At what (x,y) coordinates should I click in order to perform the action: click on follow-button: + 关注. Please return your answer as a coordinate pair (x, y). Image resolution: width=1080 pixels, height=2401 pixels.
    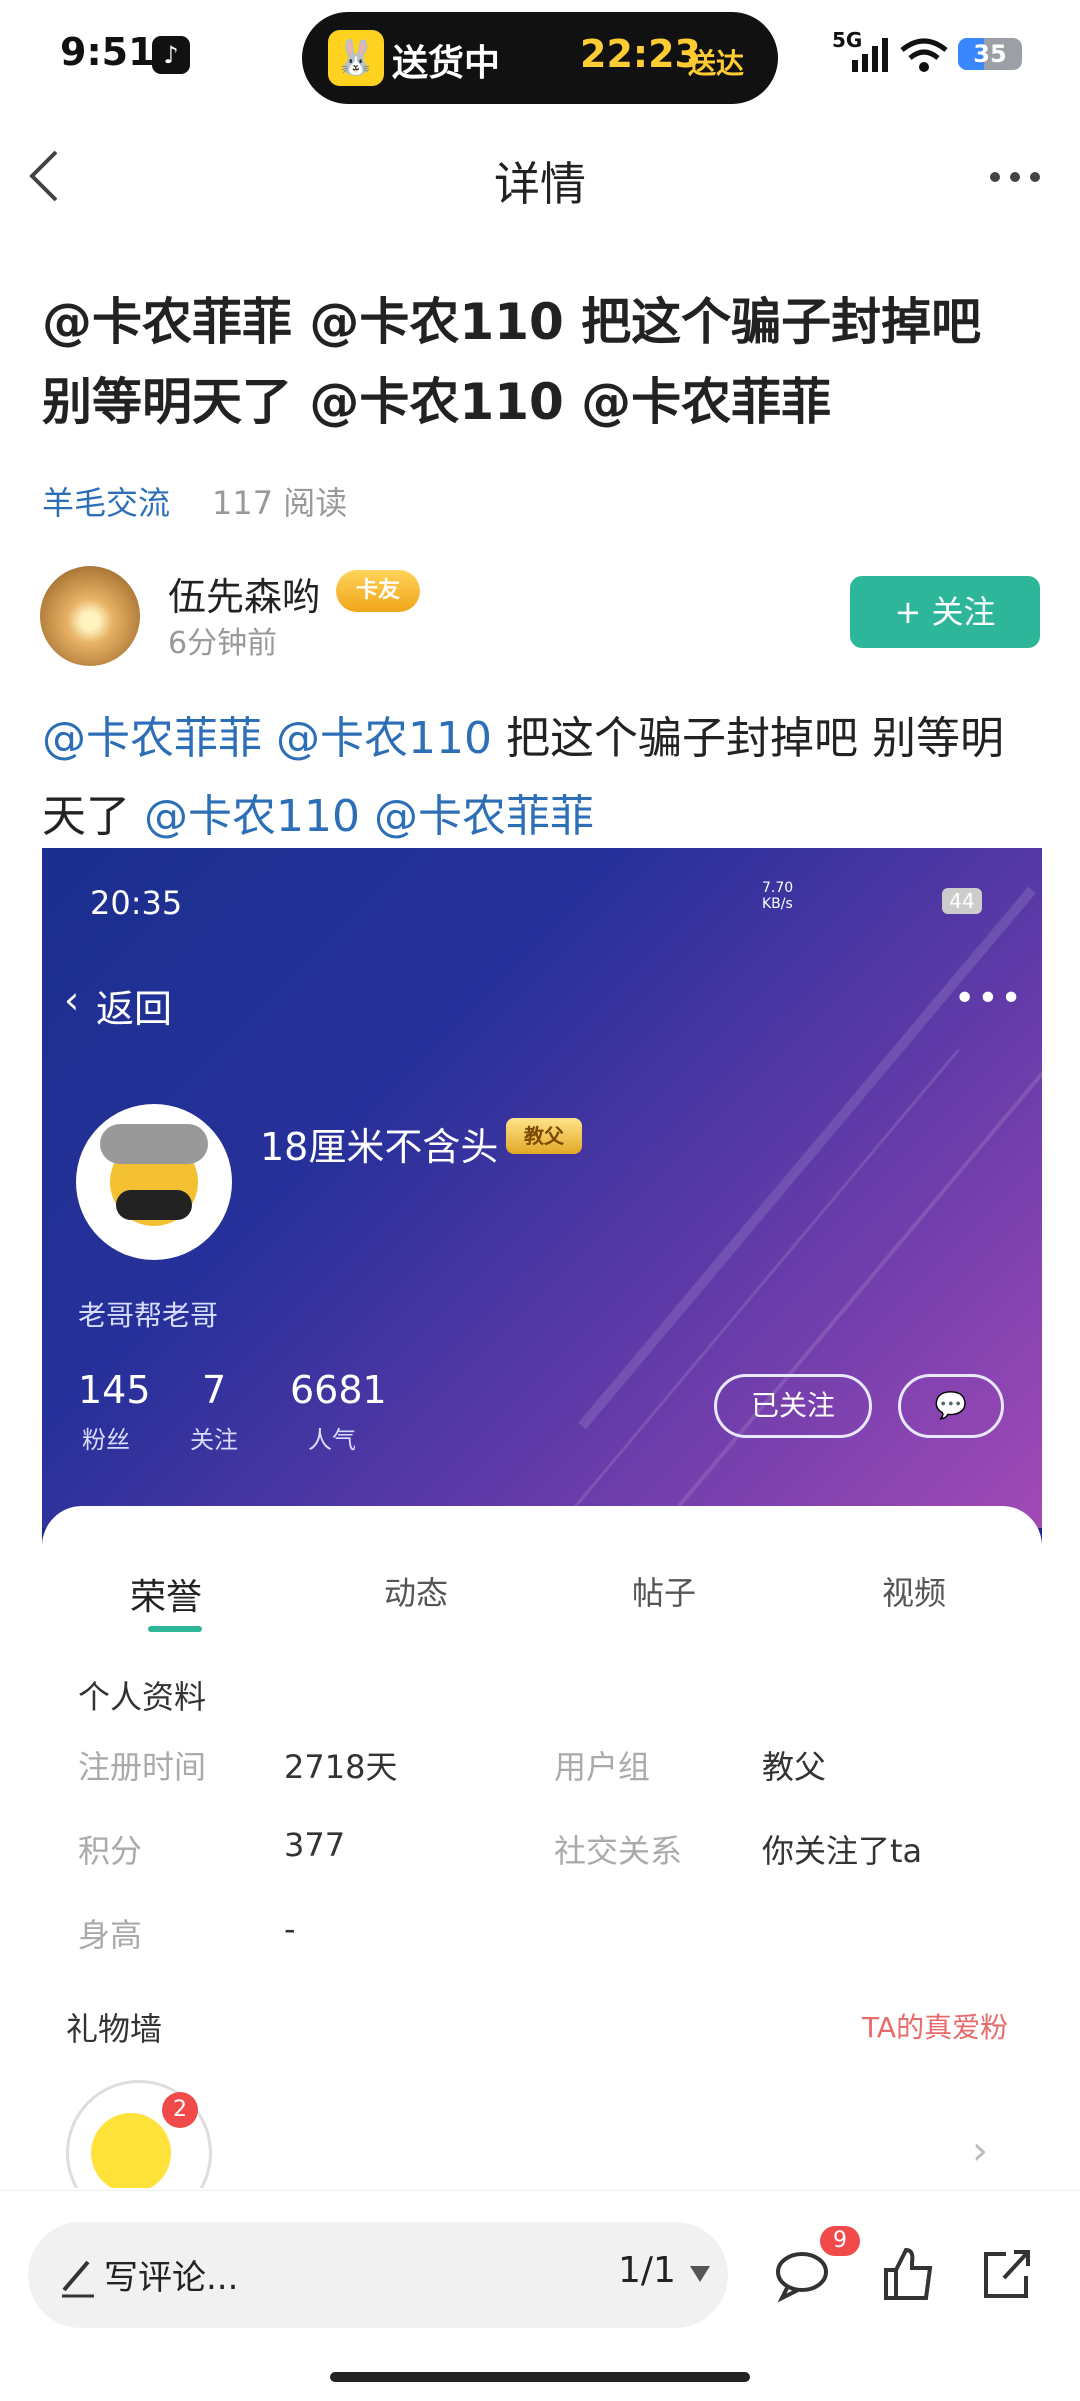
    Looking at the image, I should click on (945, 612).